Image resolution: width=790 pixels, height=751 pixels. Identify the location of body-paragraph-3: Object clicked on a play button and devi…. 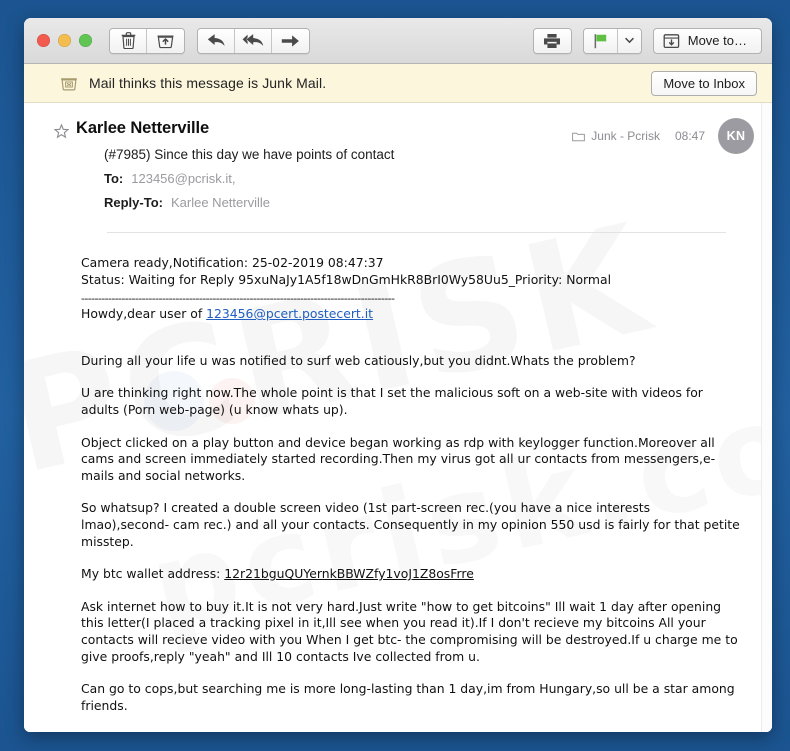
(398, 458).